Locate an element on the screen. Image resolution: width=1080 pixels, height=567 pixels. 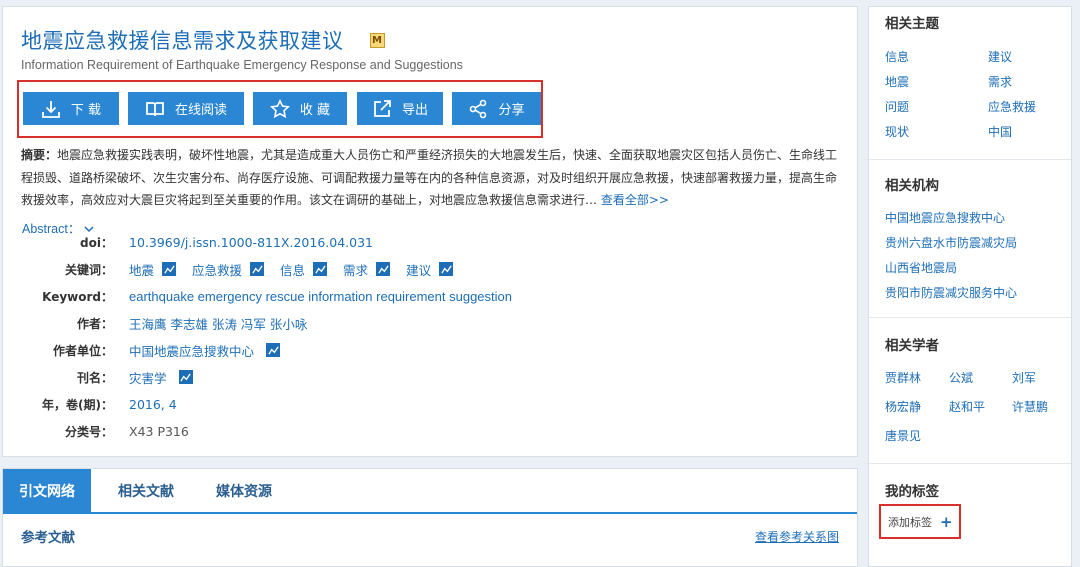
related-tabs-panel: 引文网络 相关文献 媒体资源 参考文献 查看参考关系图 is located at coordinates (430, 517).